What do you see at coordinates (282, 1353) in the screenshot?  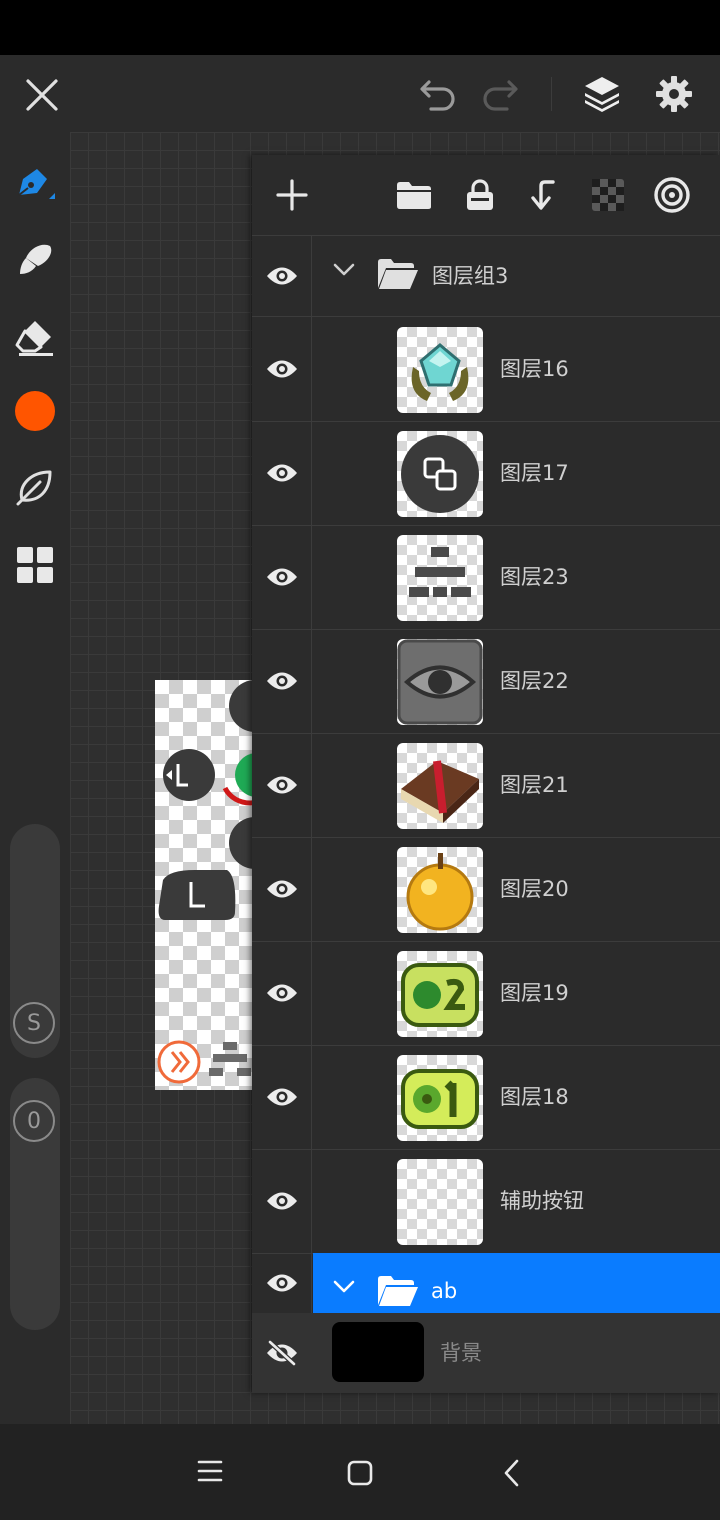 I see `eye-hidden-icon` at bounding box center [282, 1353].